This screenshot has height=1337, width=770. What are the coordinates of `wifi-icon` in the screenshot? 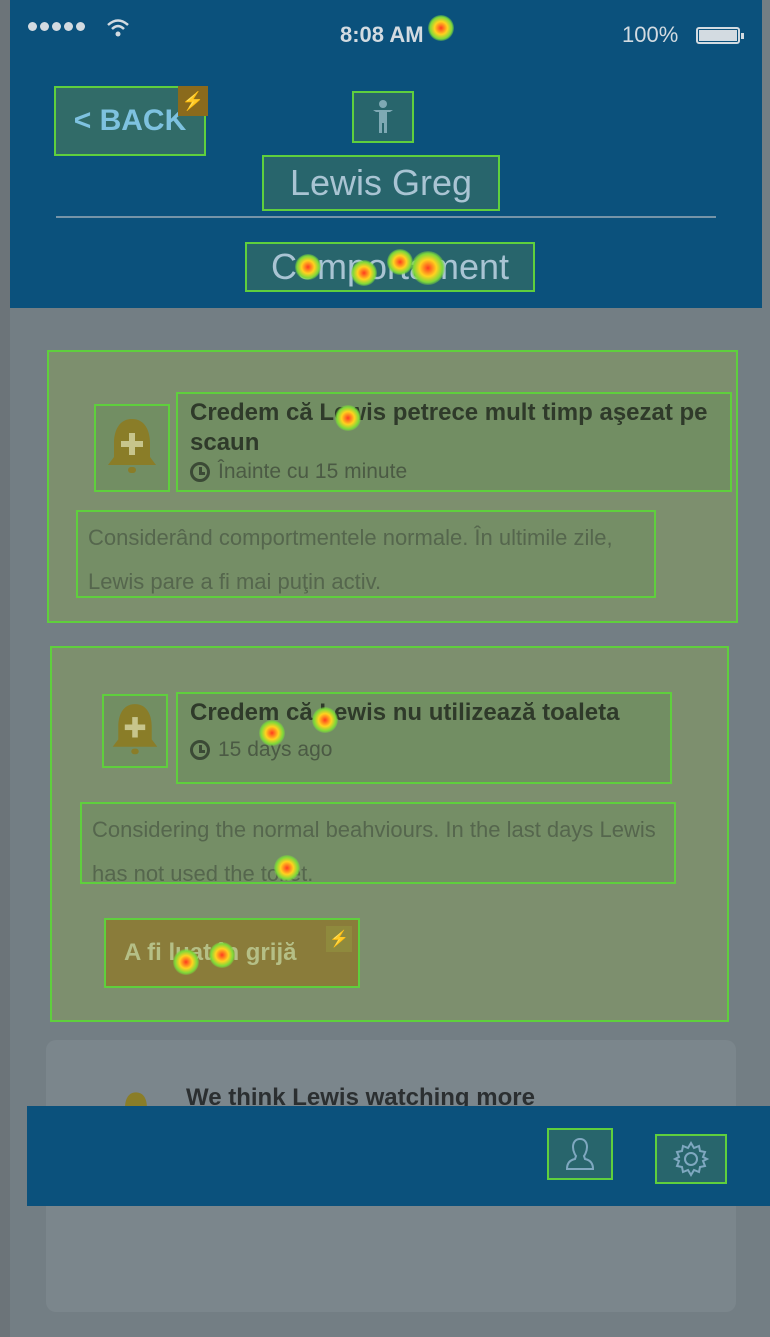 It's located at (118, 31).